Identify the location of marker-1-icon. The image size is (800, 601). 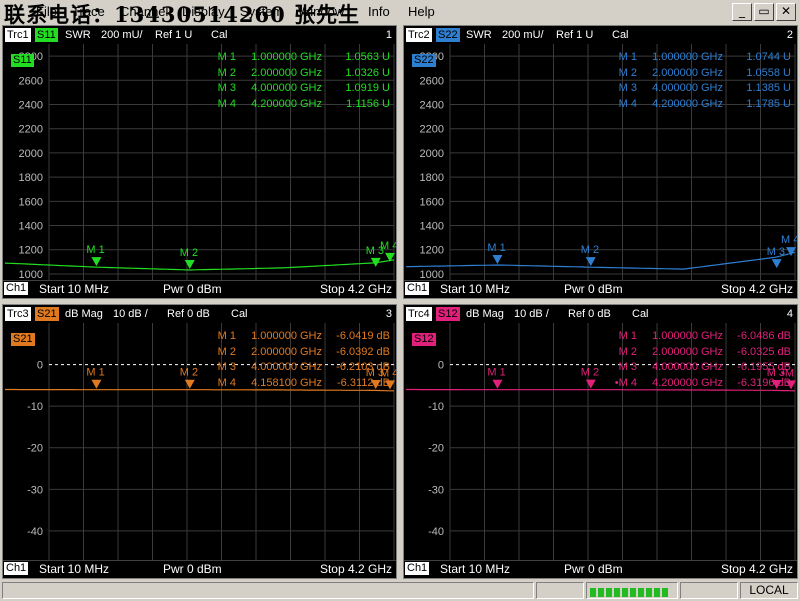
(497, 259).